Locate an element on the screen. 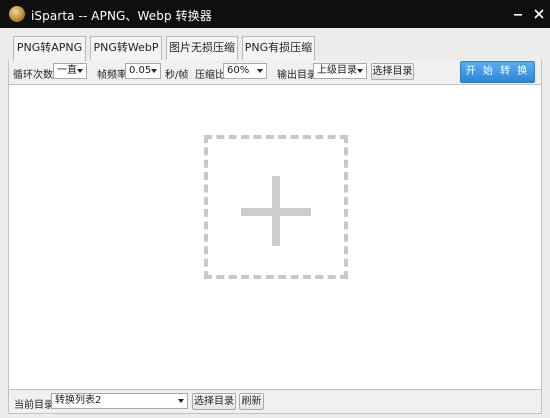  frame-rate-select: 0.05 is located at coordinates (143, 71).